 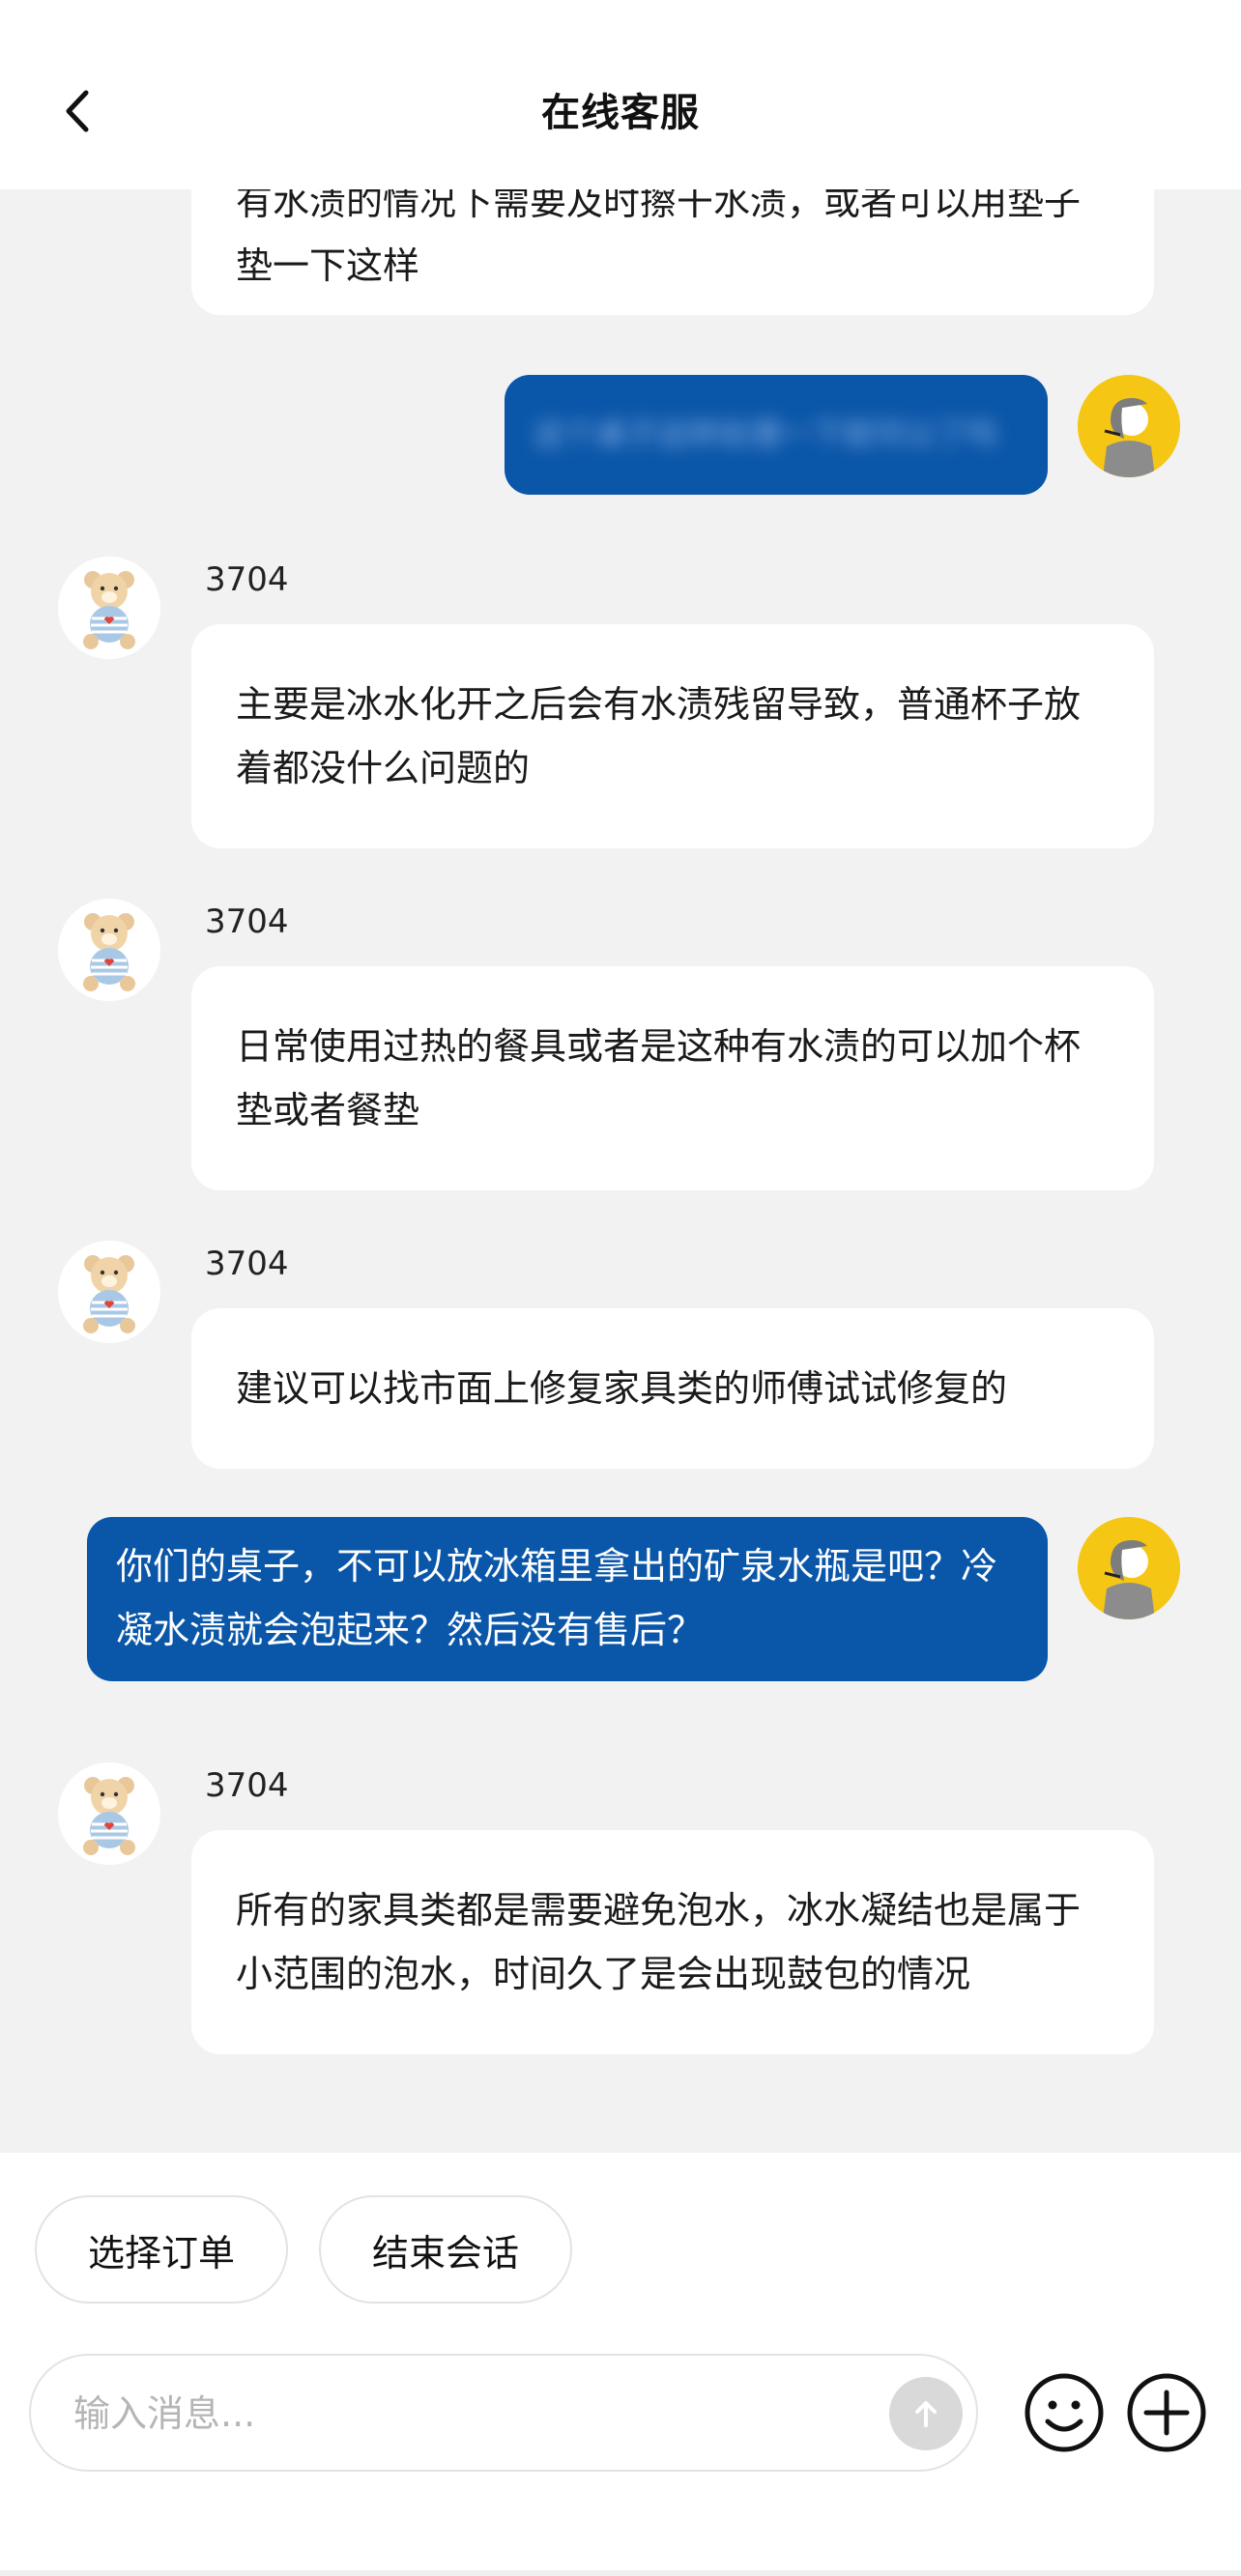 I want to click on header-bar: 在线客服, so click(x=620, y=95).